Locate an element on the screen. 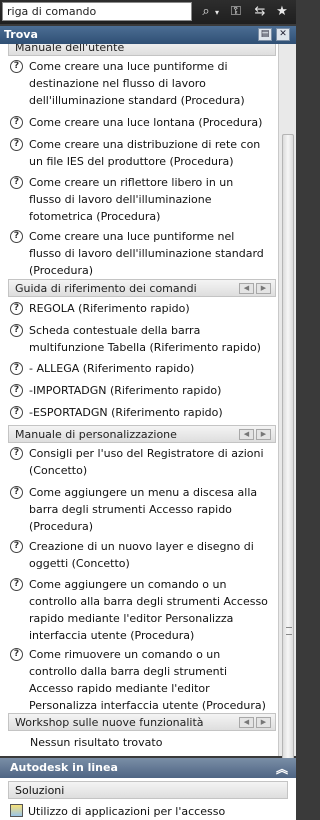  top-toolbar: riga di comando ⌕ ⚿ ⇆ ★ is located at coordinates (148, 12).